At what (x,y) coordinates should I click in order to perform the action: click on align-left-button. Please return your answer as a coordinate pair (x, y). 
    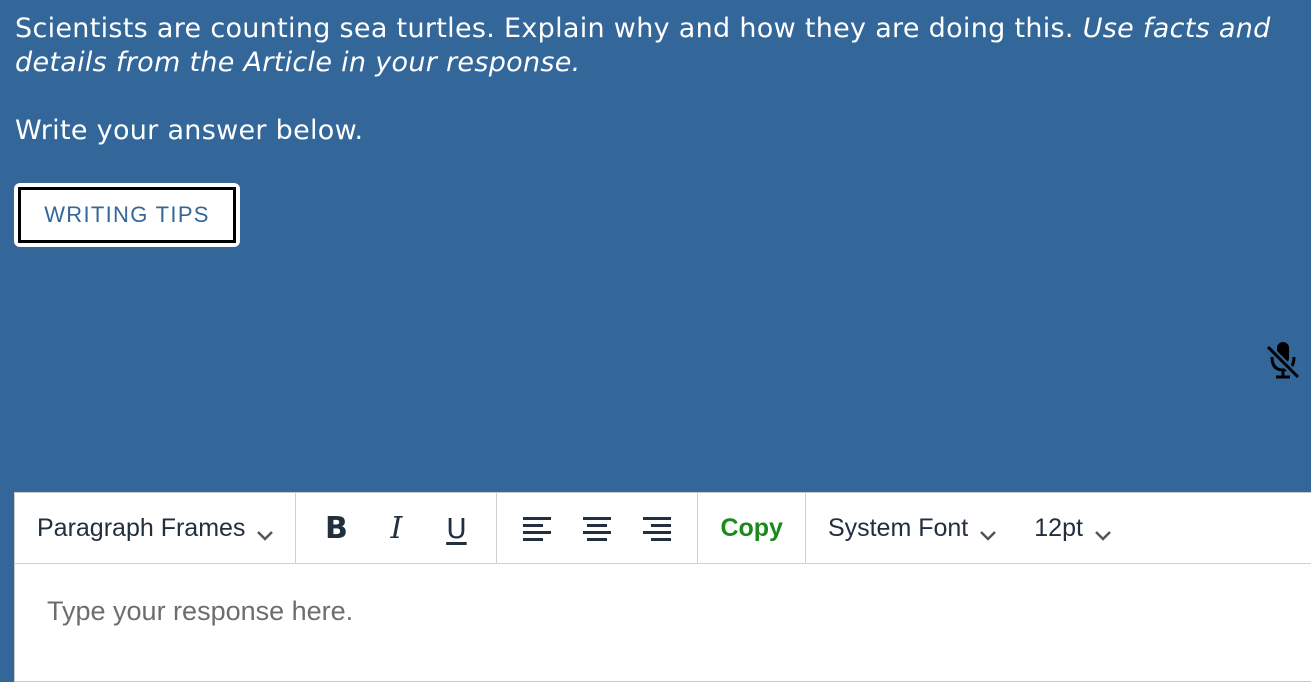
    Looking at the image, I should click on (537, 528).